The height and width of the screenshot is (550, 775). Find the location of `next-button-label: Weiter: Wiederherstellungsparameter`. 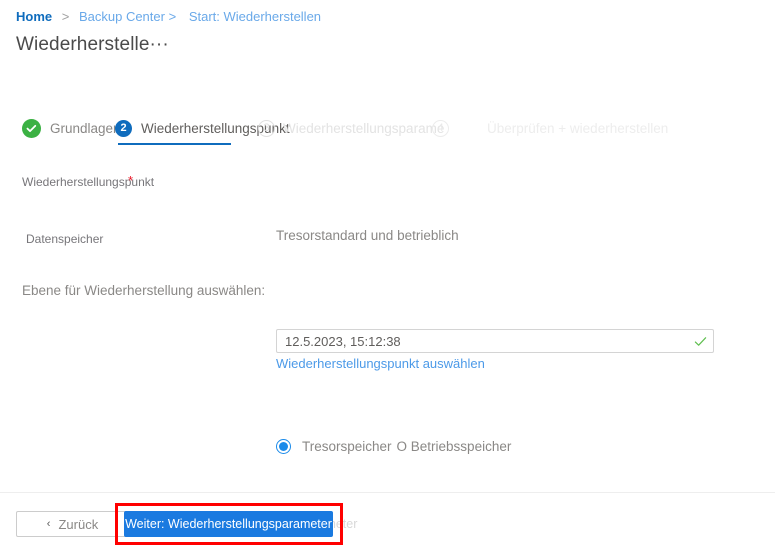

next-button-label: Weiter: Wiederherstellungsparameter is located at coordinates (228, 524).